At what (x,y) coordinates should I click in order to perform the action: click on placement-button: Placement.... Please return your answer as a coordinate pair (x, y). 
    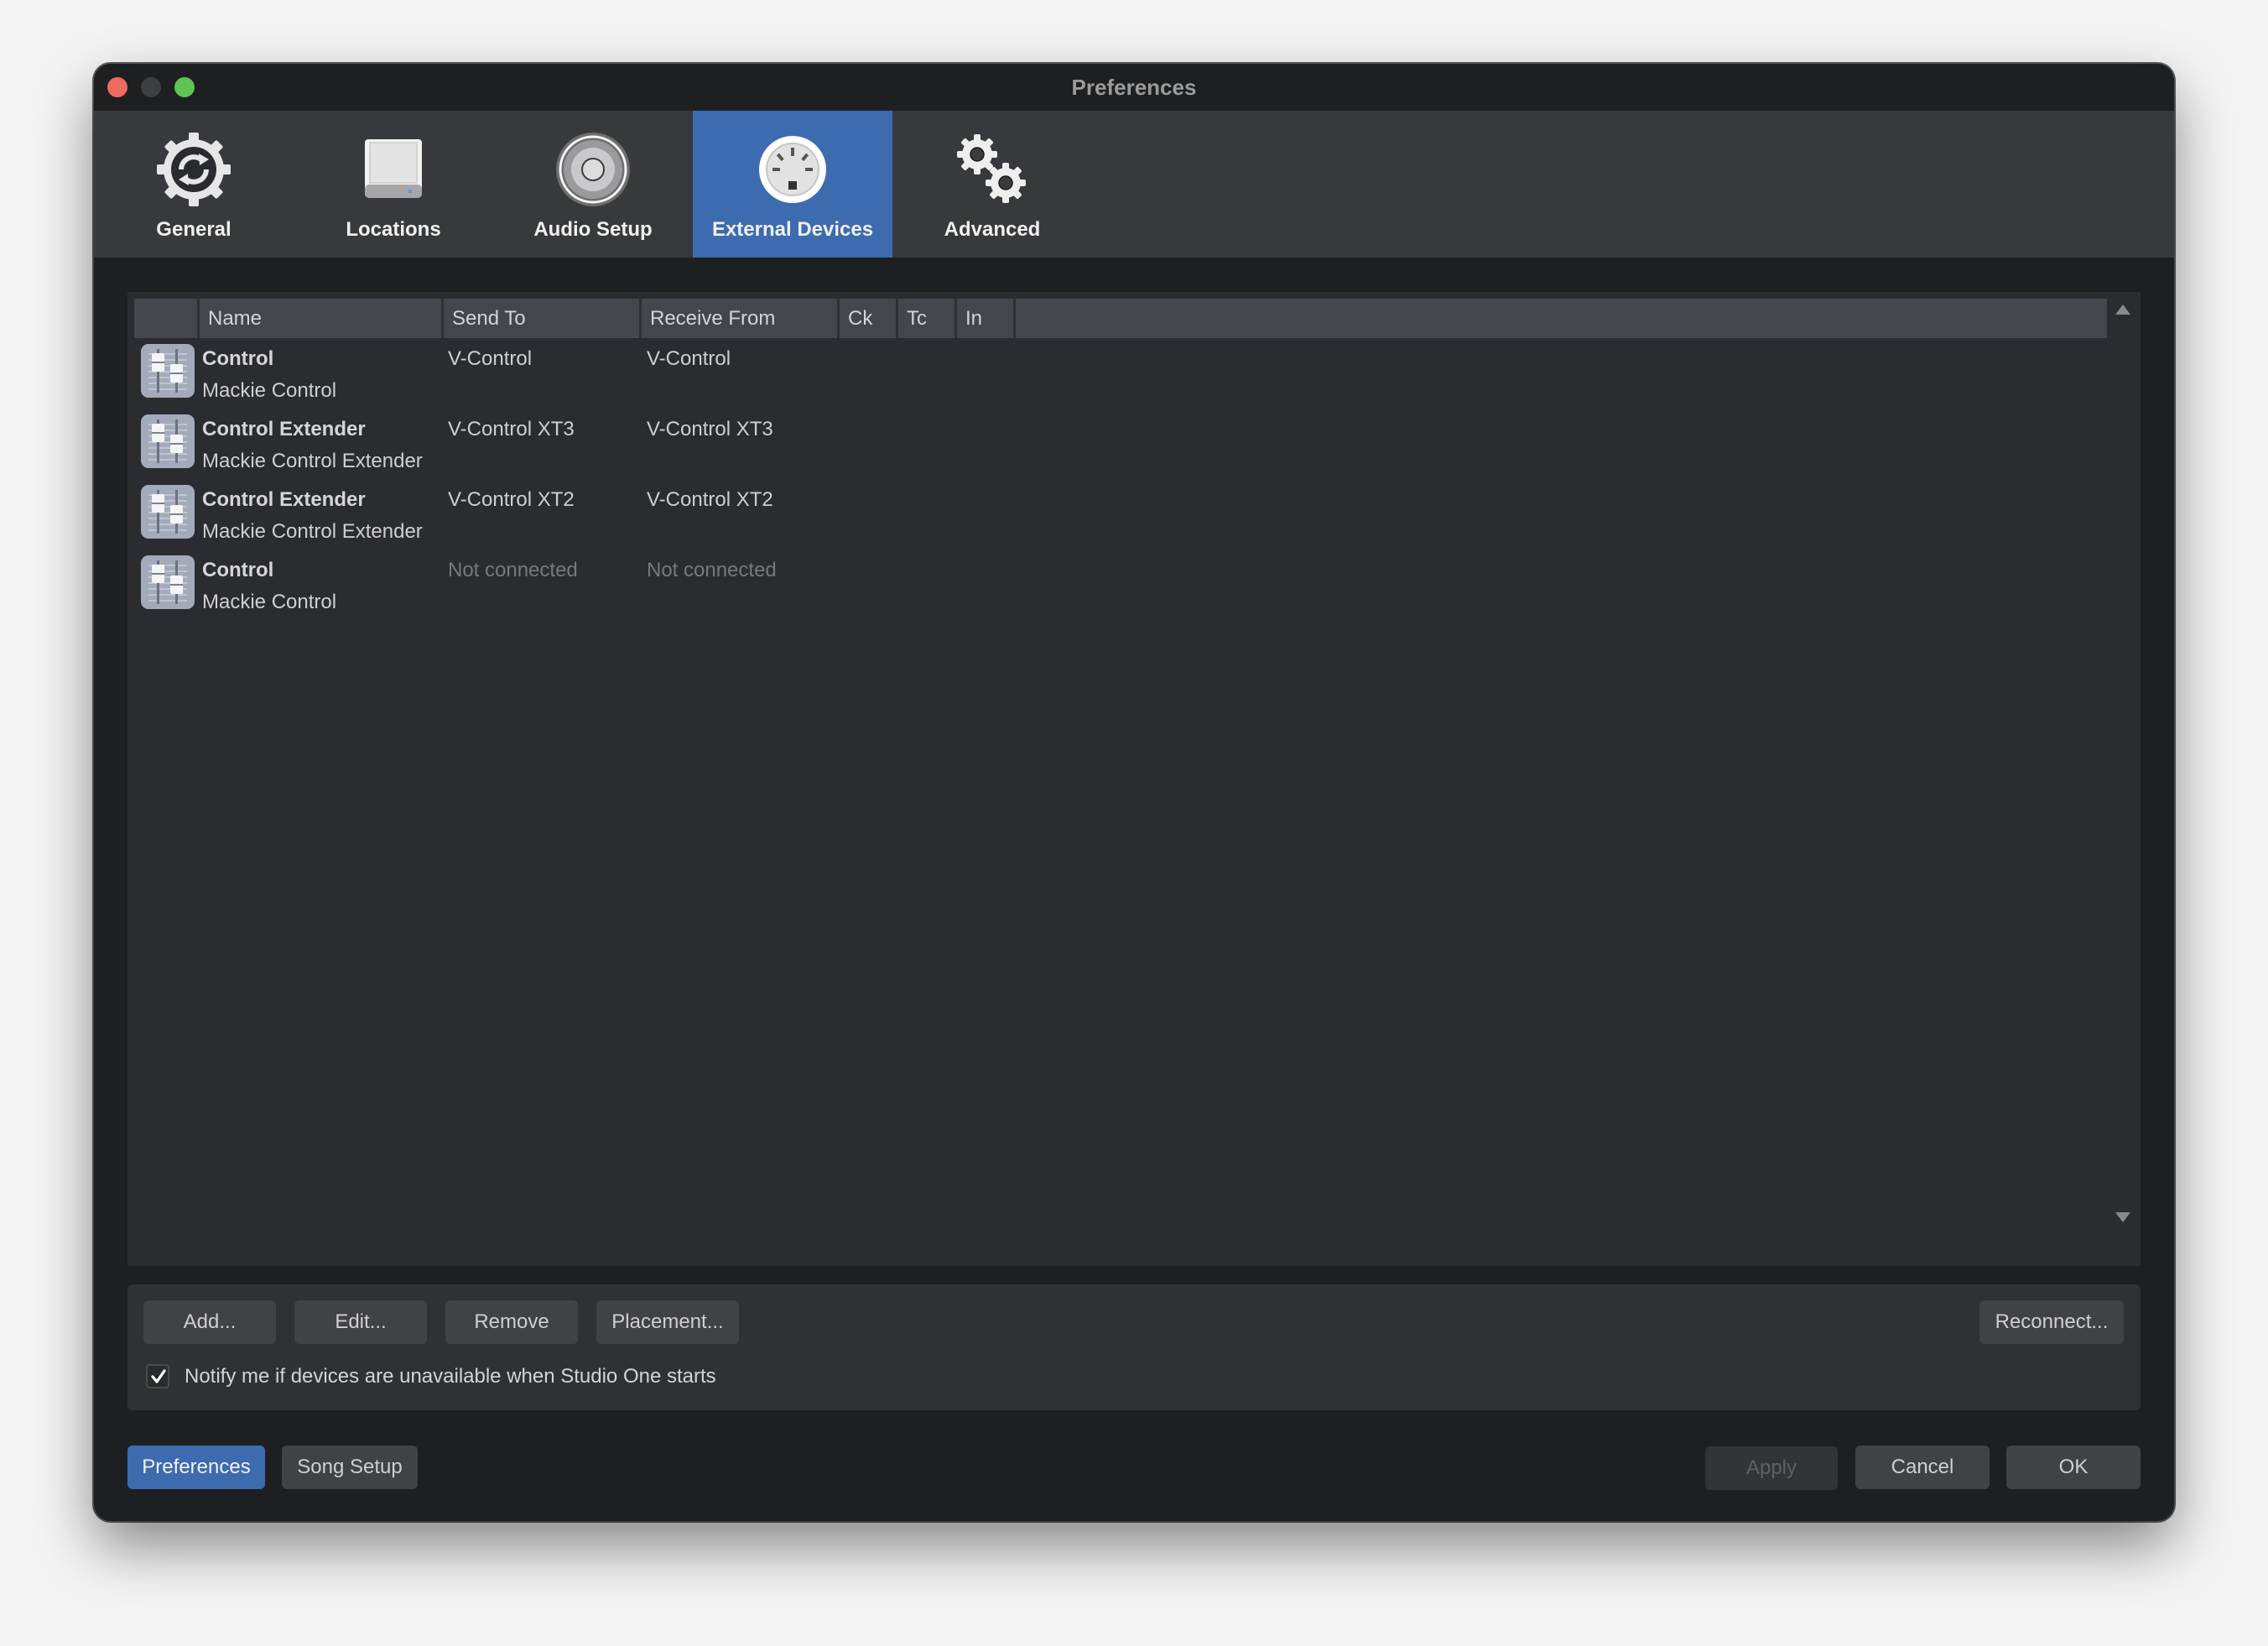
    Looking at the image, I should click on (667, 1322).